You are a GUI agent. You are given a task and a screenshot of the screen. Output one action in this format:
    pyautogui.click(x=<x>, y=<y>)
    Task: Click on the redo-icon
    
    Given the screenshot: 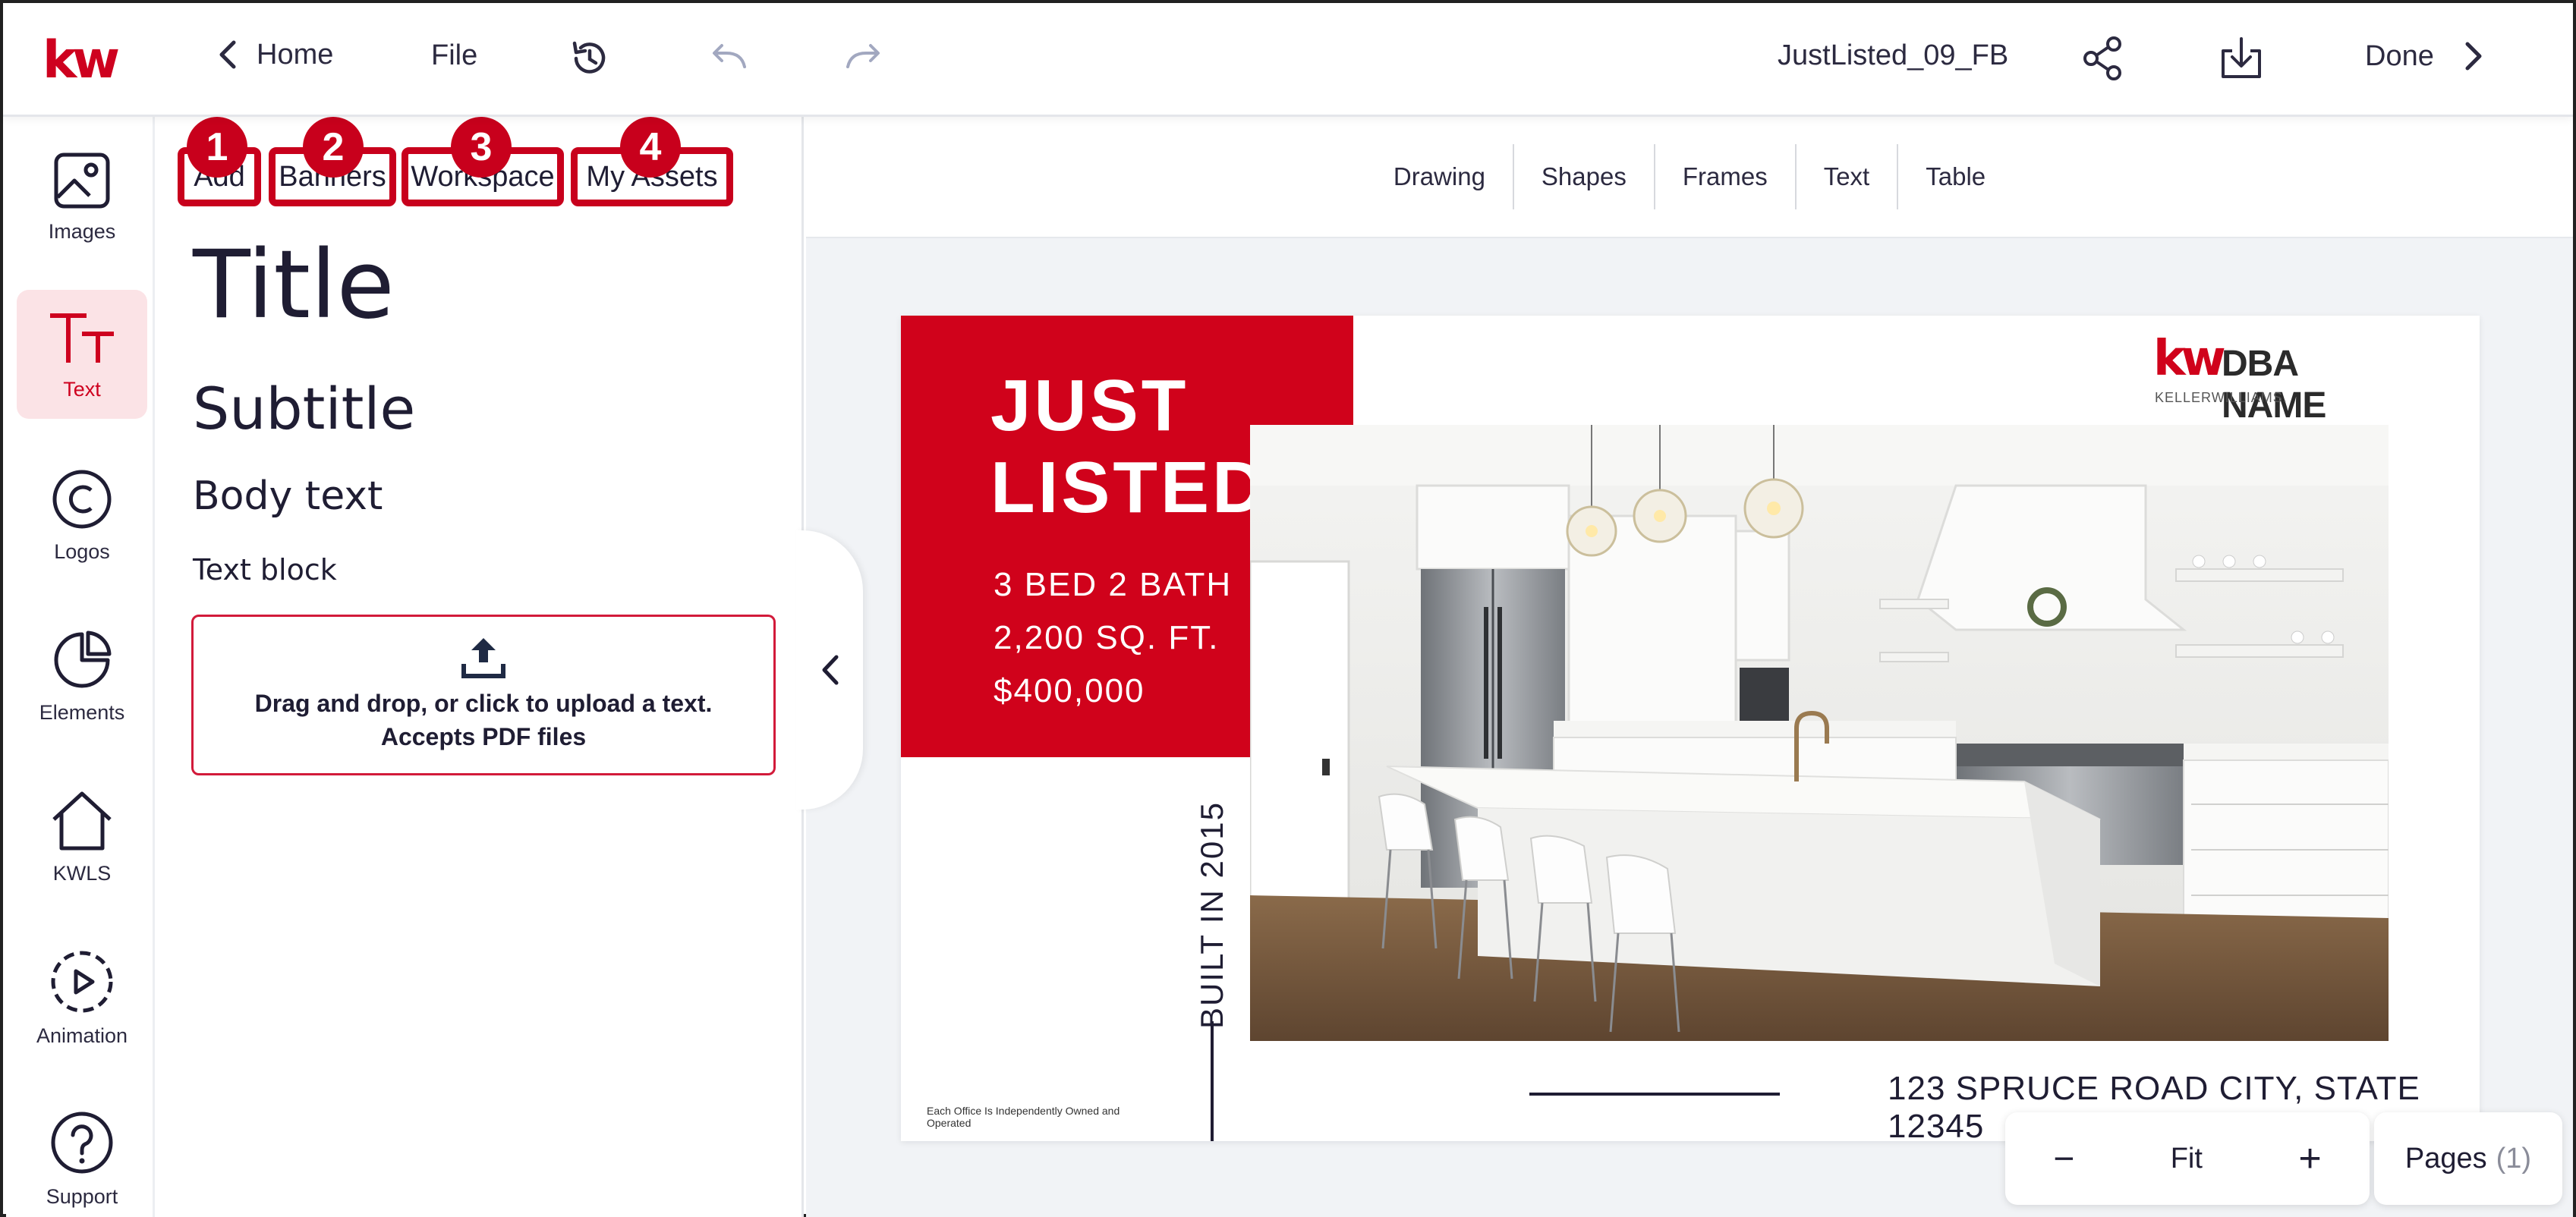 What is the action you would take?
    pyautogui.click(x=863, y=56)
    